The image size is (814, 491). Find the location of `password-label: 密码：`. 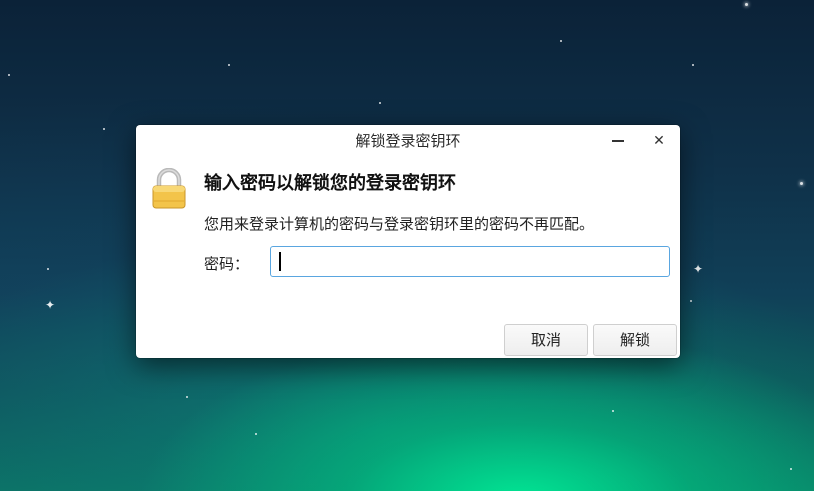

password-label: 密码： is located at coordinates (227, 264).